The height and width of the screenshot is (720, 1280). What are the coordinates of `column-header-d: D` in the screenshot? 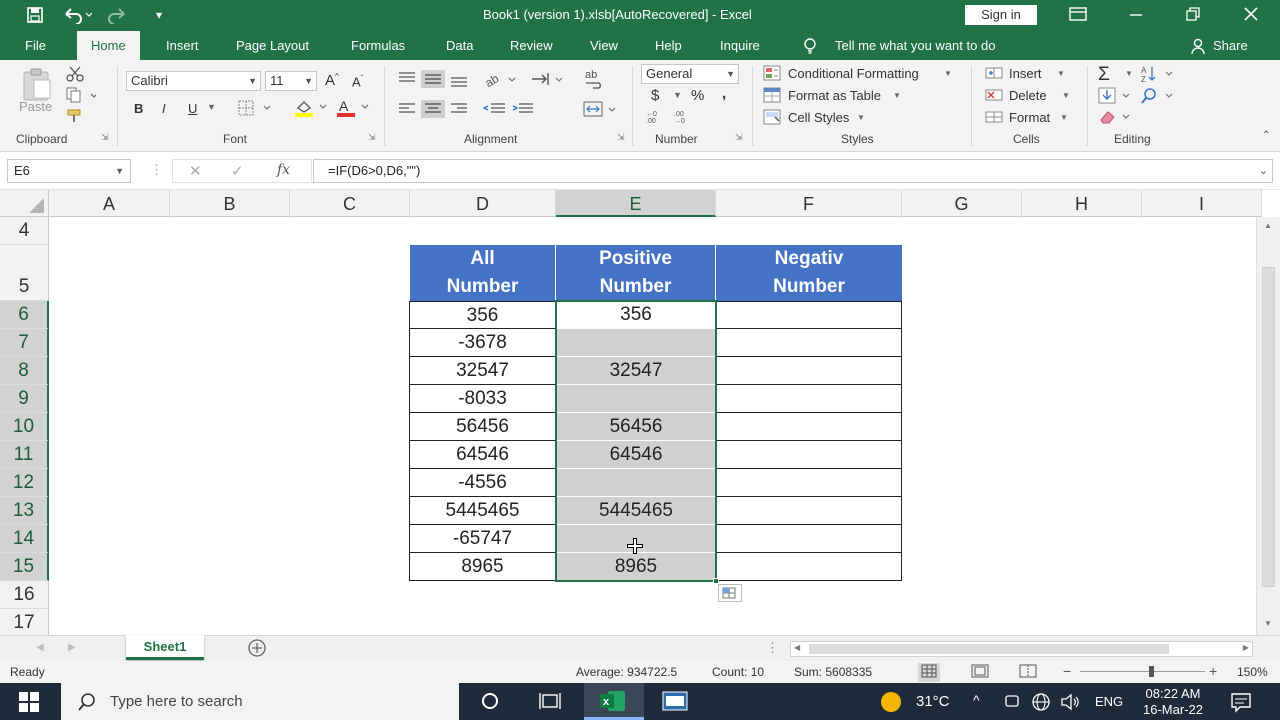 It's located at (483, 203).